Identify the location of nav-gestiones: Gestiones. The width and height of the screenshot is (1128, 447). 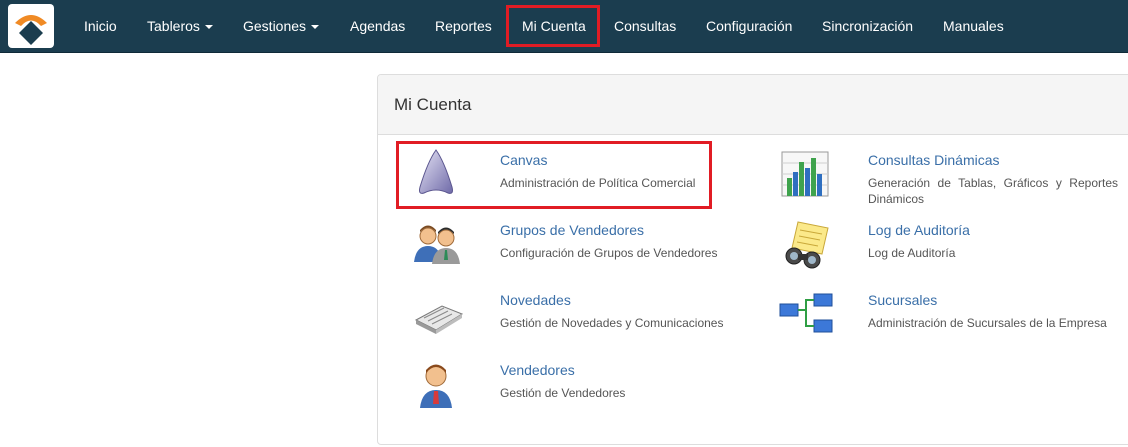
(281, 26).